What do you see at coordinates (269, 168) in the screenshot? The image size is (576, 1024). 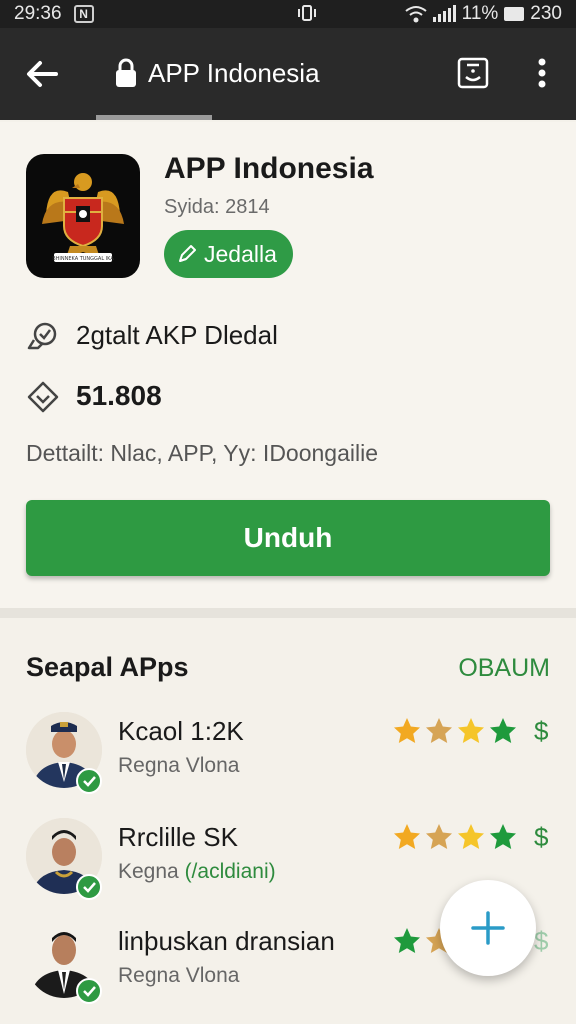 I see `app-name: APP Indonesia` at bounding box center [269, 168].